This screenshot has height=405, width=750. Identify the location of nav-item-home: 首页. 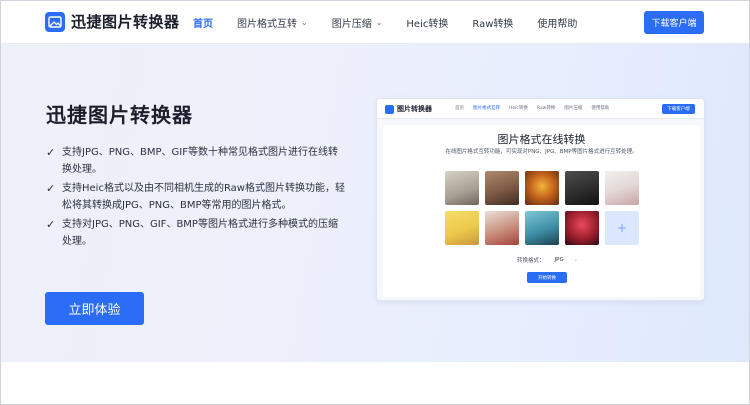
(203, 22).